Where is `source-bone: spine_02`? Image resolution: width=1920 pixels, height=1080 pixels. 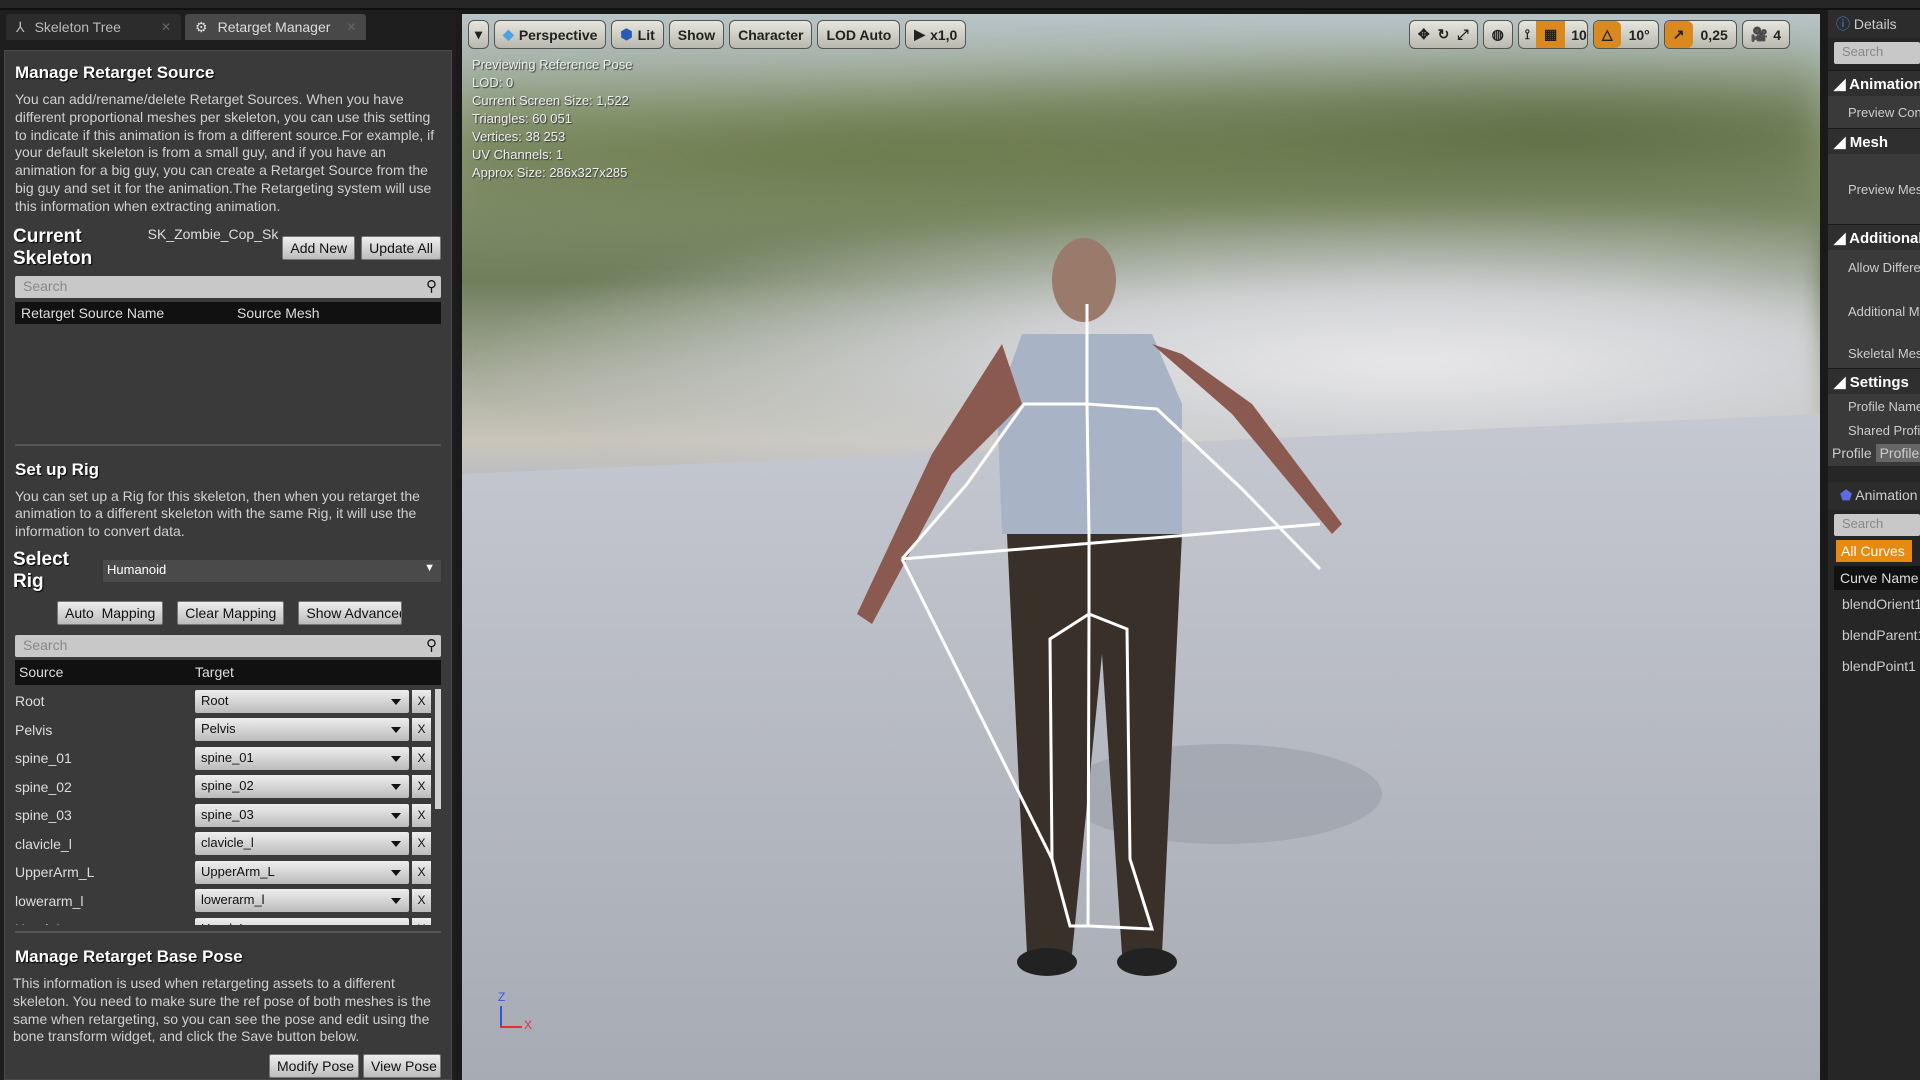 source-bone: spine_02 is located at coordinates (43, 786).